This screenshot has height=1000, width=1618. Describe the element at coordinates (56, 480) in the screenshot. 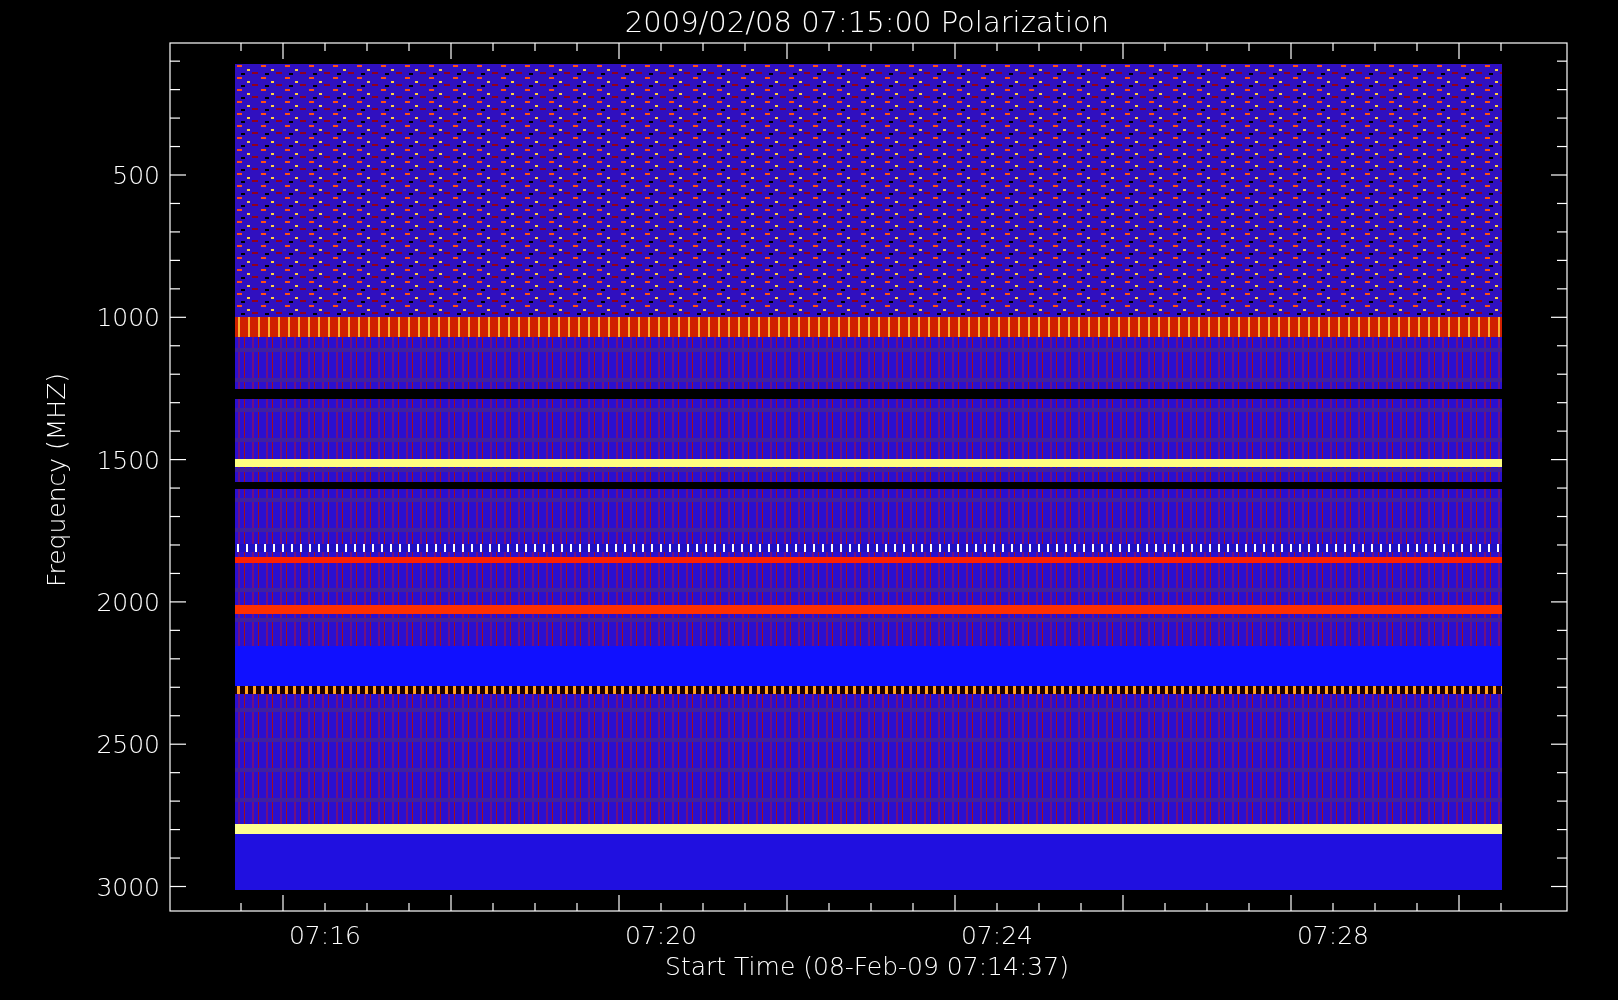

I see `y-axis-label: Frequency (MHZ)` at that location.